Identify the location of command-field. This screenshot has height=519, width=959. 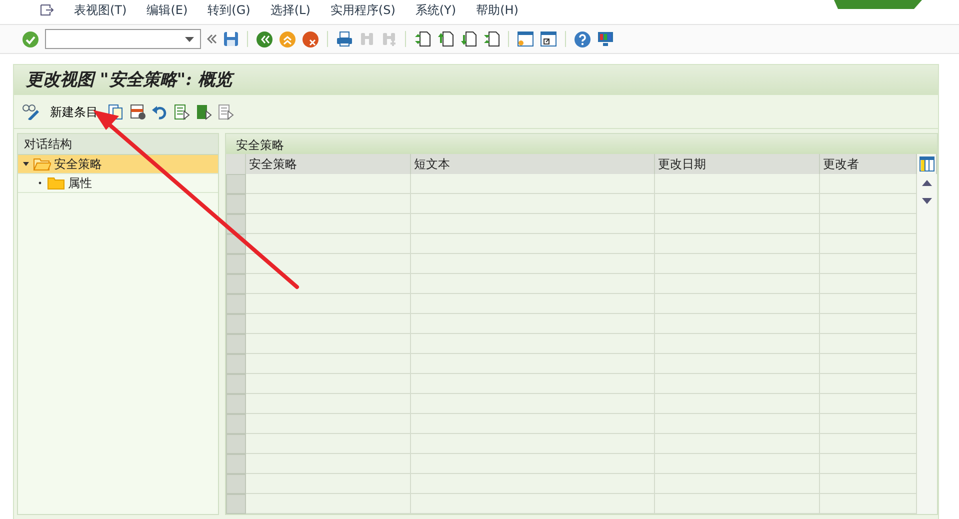
(123, 39).